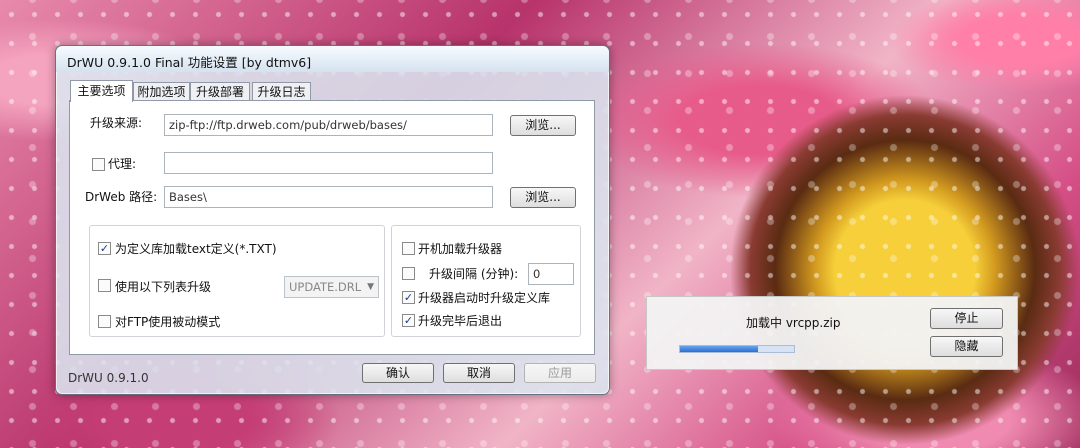 The image size is (1080, 448). What do you see at coordinates (328, 197) in the screenshot?
I see `drweb-path-input: Bases\` at bounding box center [328, 197].